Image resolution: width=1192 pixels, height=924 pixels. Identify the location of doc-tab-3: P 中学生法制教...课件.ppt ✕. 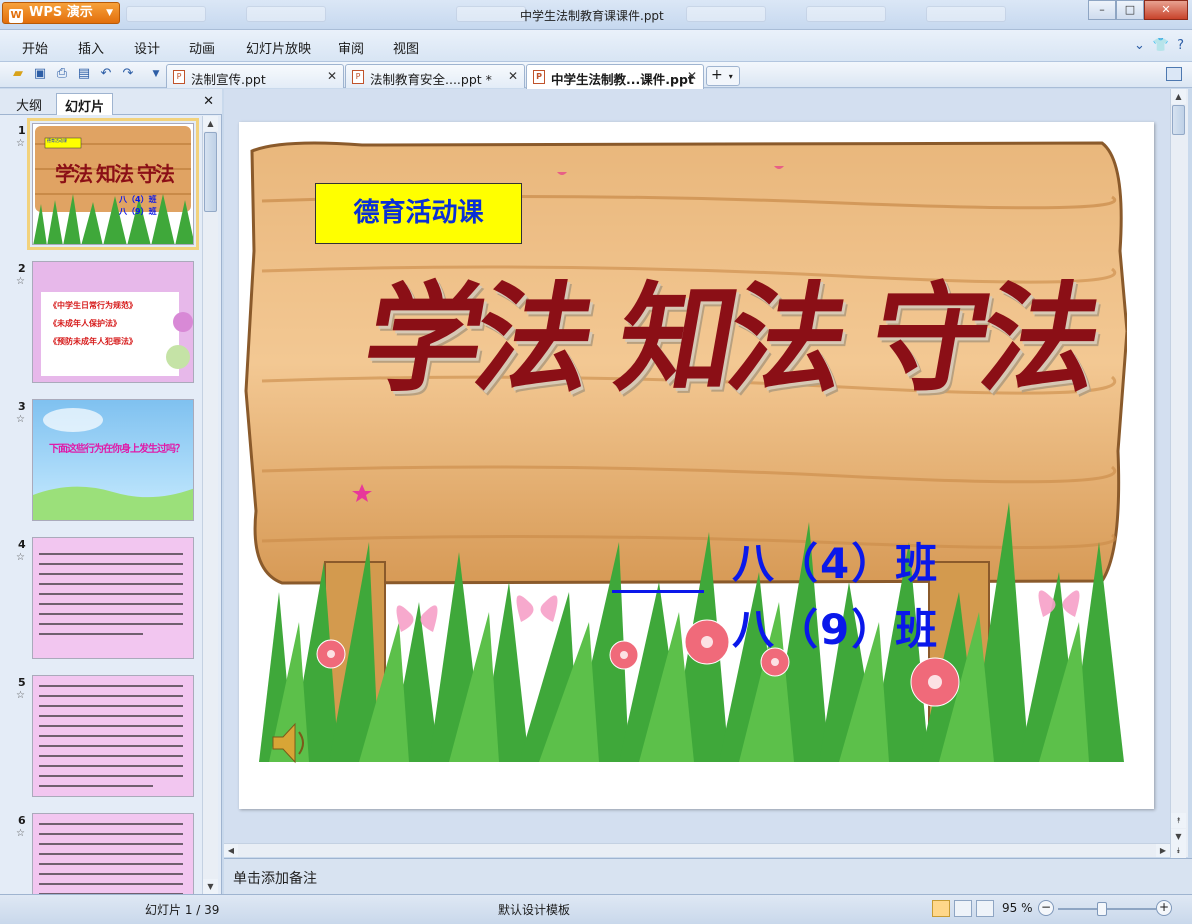
(615, 76).